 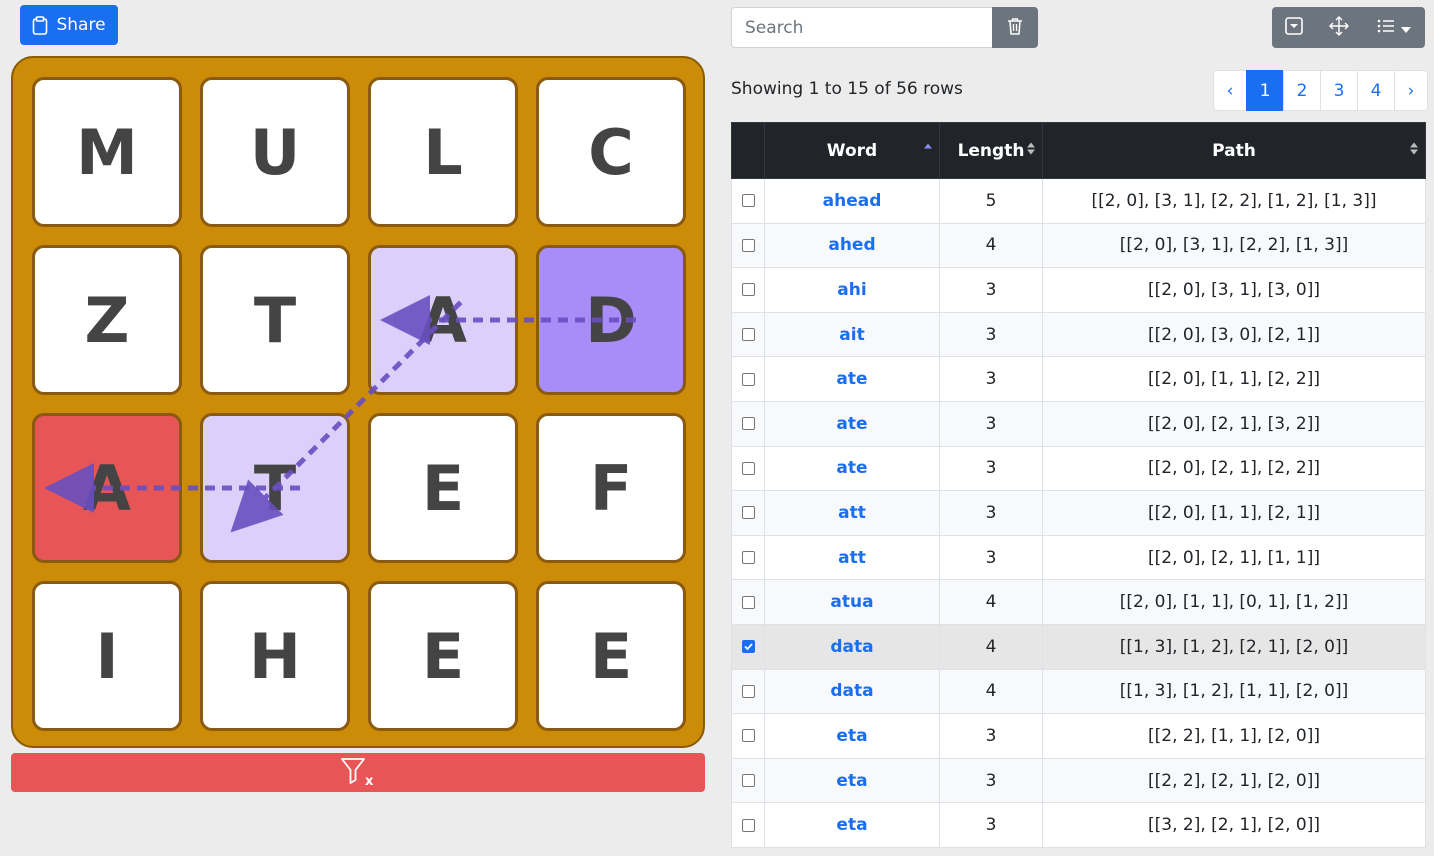 I want to click on table-row: data 4 [[1, 3], [1, 2], [1, 1], [2, 0]], so click(x=1078, y=691).